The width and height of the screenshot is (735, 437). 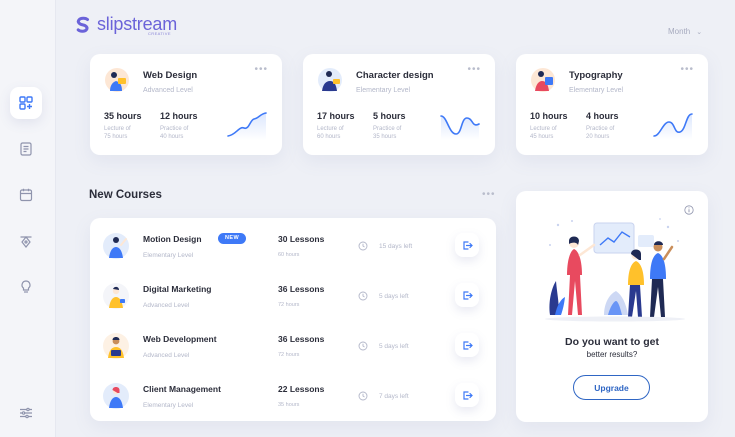 I want to click on settings-sliders-icon, so click(x=26, y=413).